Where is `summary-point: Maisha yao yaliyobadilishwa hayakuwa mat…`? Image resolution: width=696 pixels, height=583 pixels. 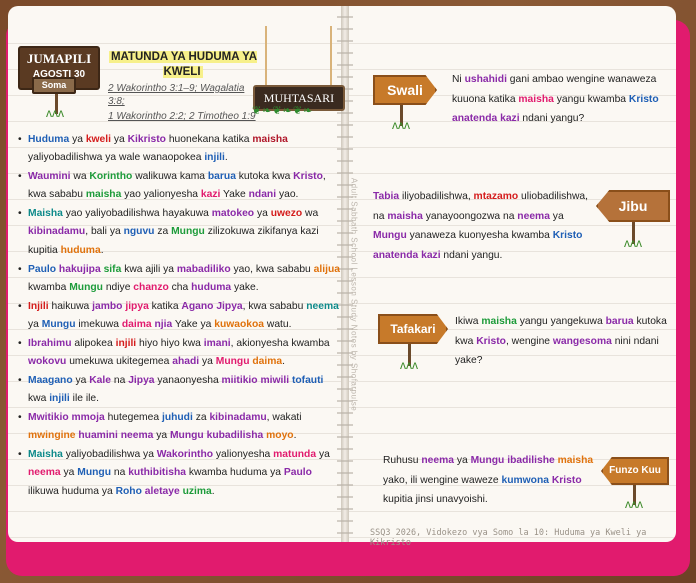
summary-point: Maisha yao yaliyobadilishwa hayakuwa mat… is located at coordinates (179, 232).